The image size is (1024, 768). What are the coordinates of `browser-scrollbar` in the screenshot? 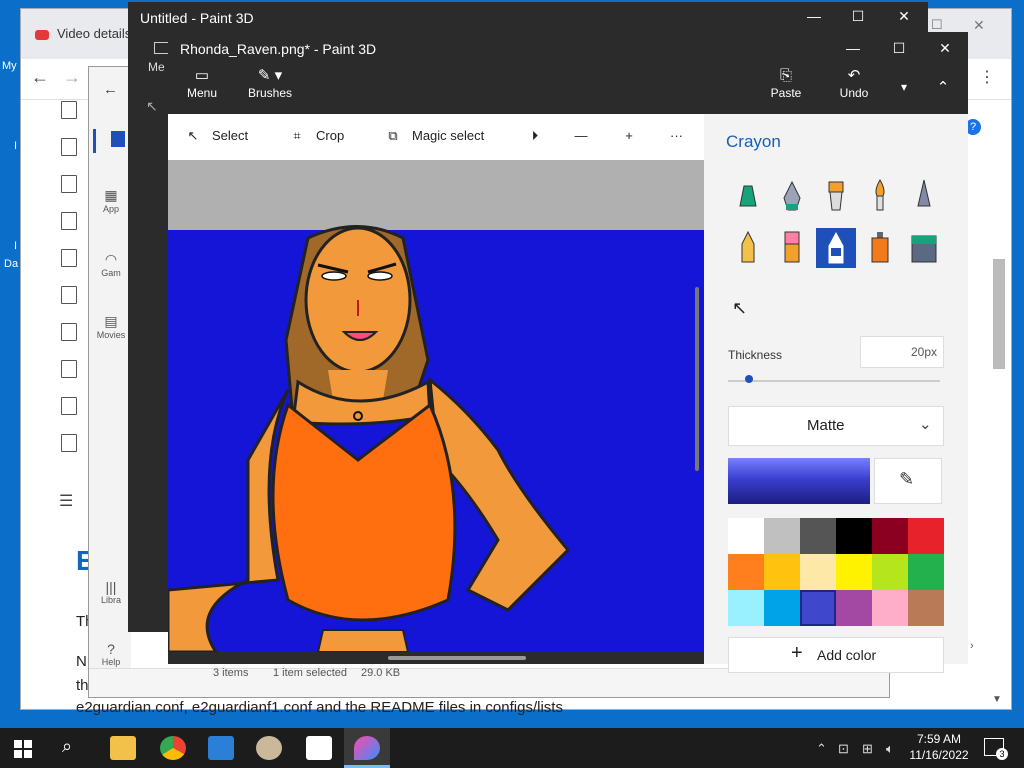 It's located at (999, 314).